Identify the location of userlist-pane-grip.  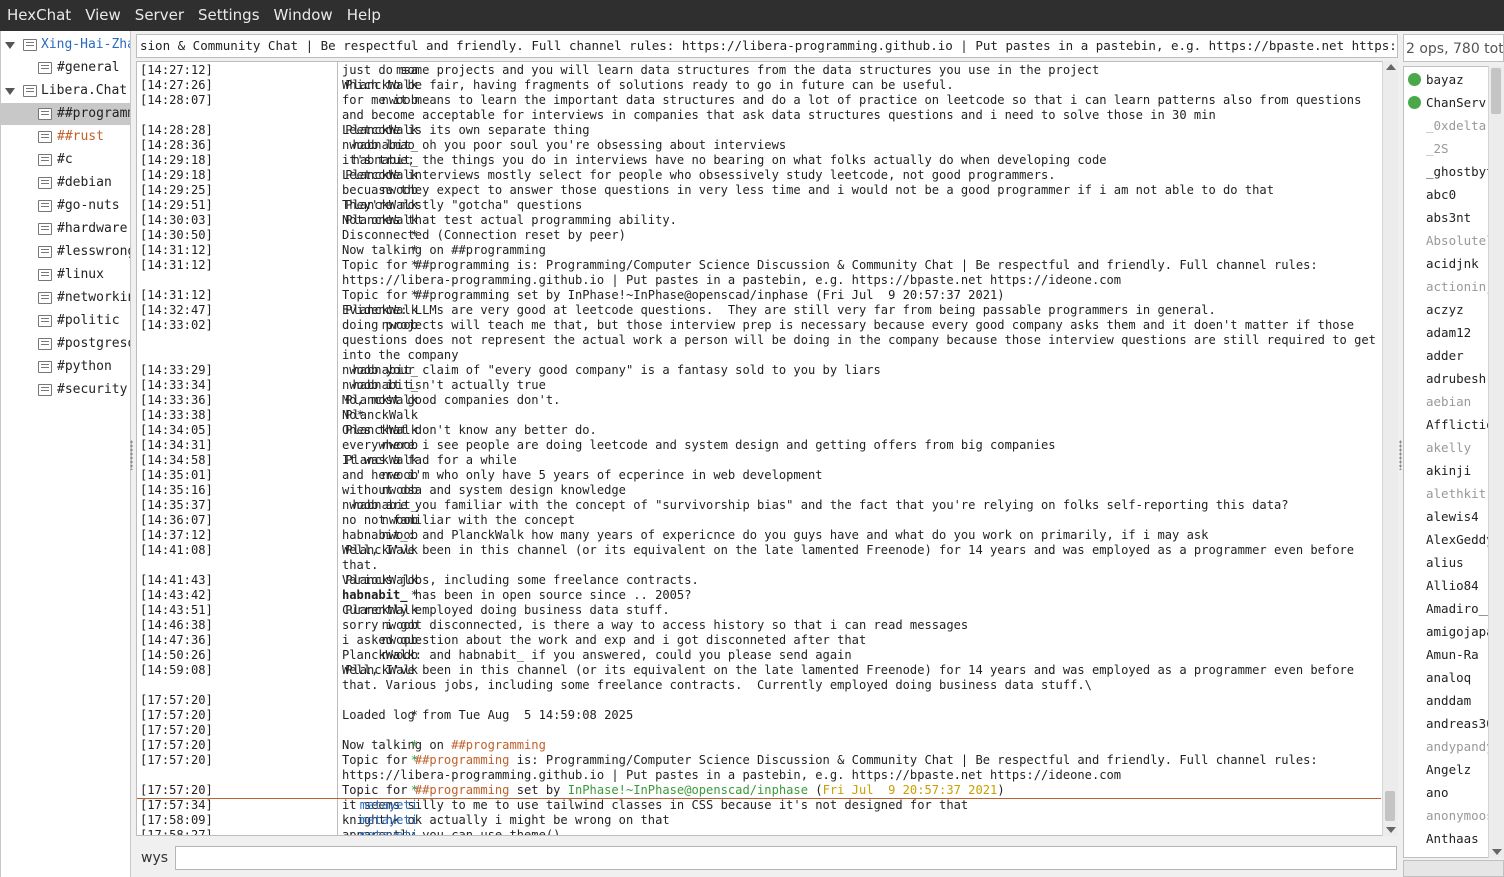
(1400, 455).